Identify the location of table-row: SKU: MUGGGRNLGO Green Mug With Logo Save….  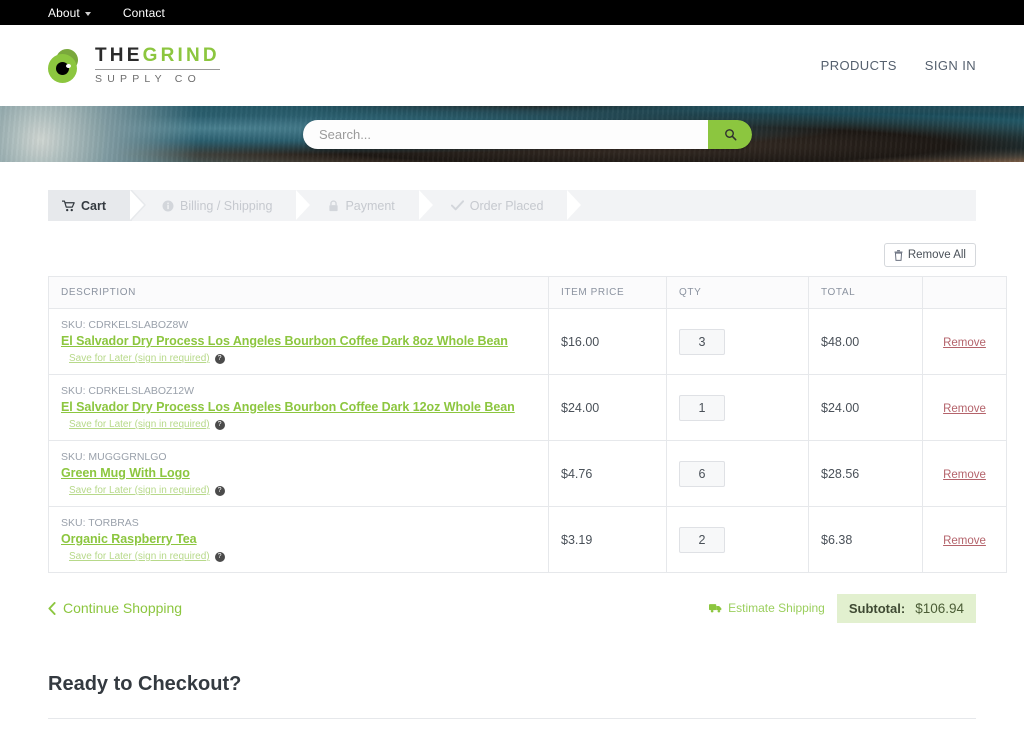
(527, 473).